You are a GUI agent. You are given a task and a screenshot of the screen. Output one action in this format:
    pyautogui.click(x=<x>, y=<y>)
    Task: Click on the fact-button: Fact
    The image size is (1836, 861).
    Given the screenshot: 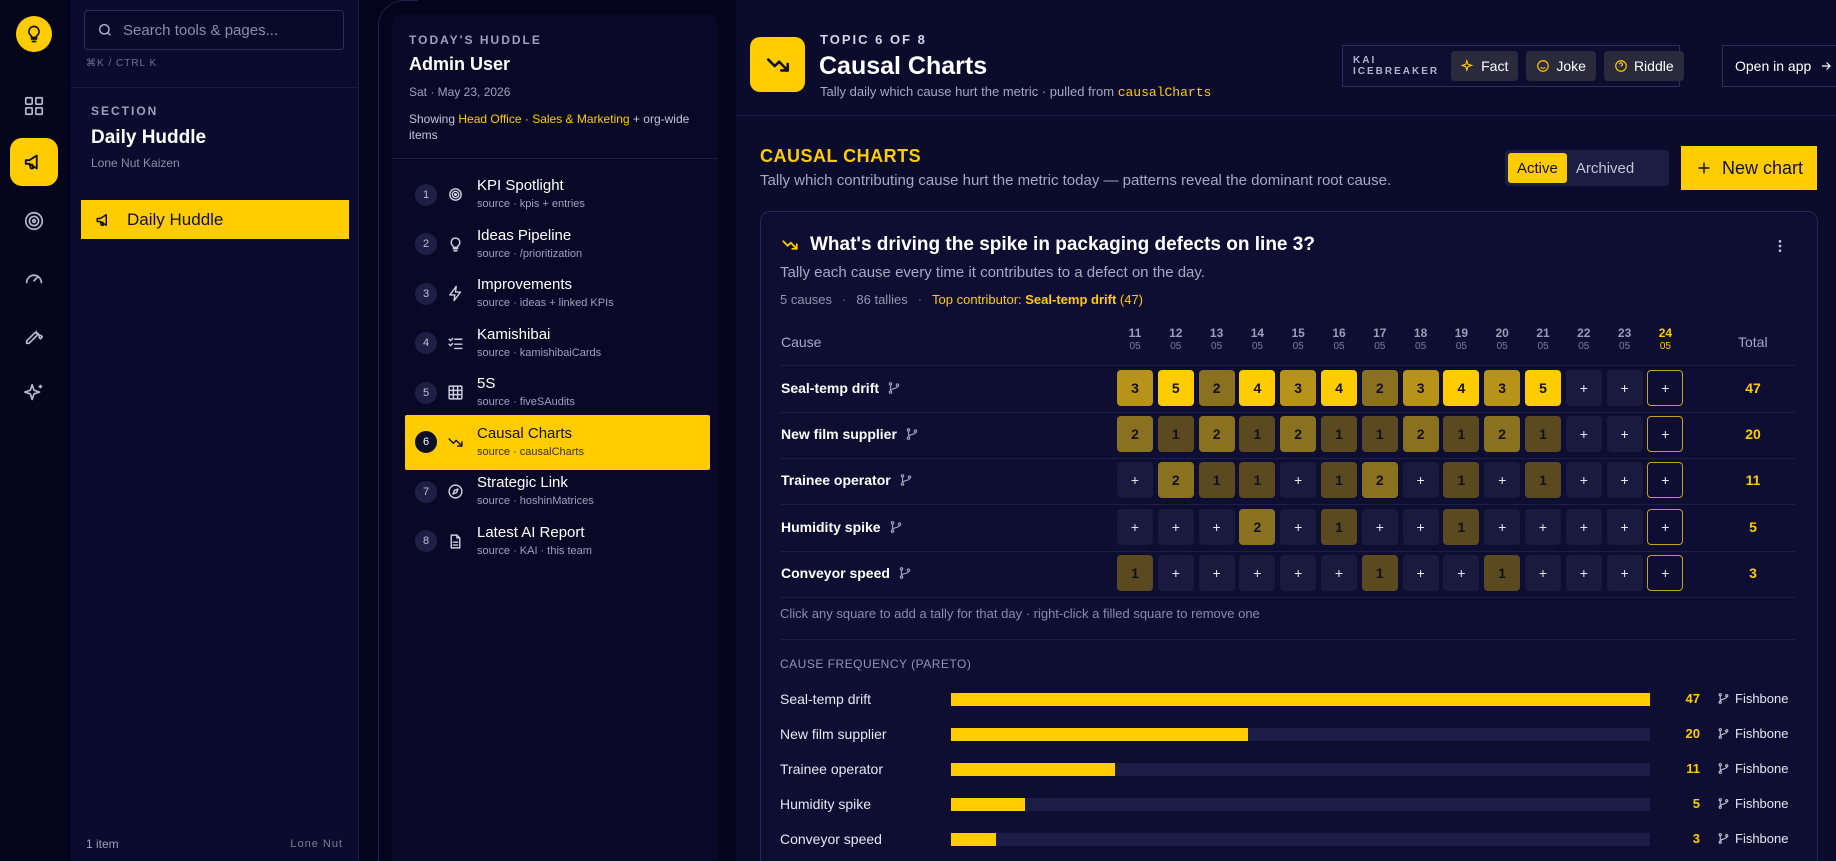 What is the action you would take?
    pyautogui.click(x=1485, y=66)
    